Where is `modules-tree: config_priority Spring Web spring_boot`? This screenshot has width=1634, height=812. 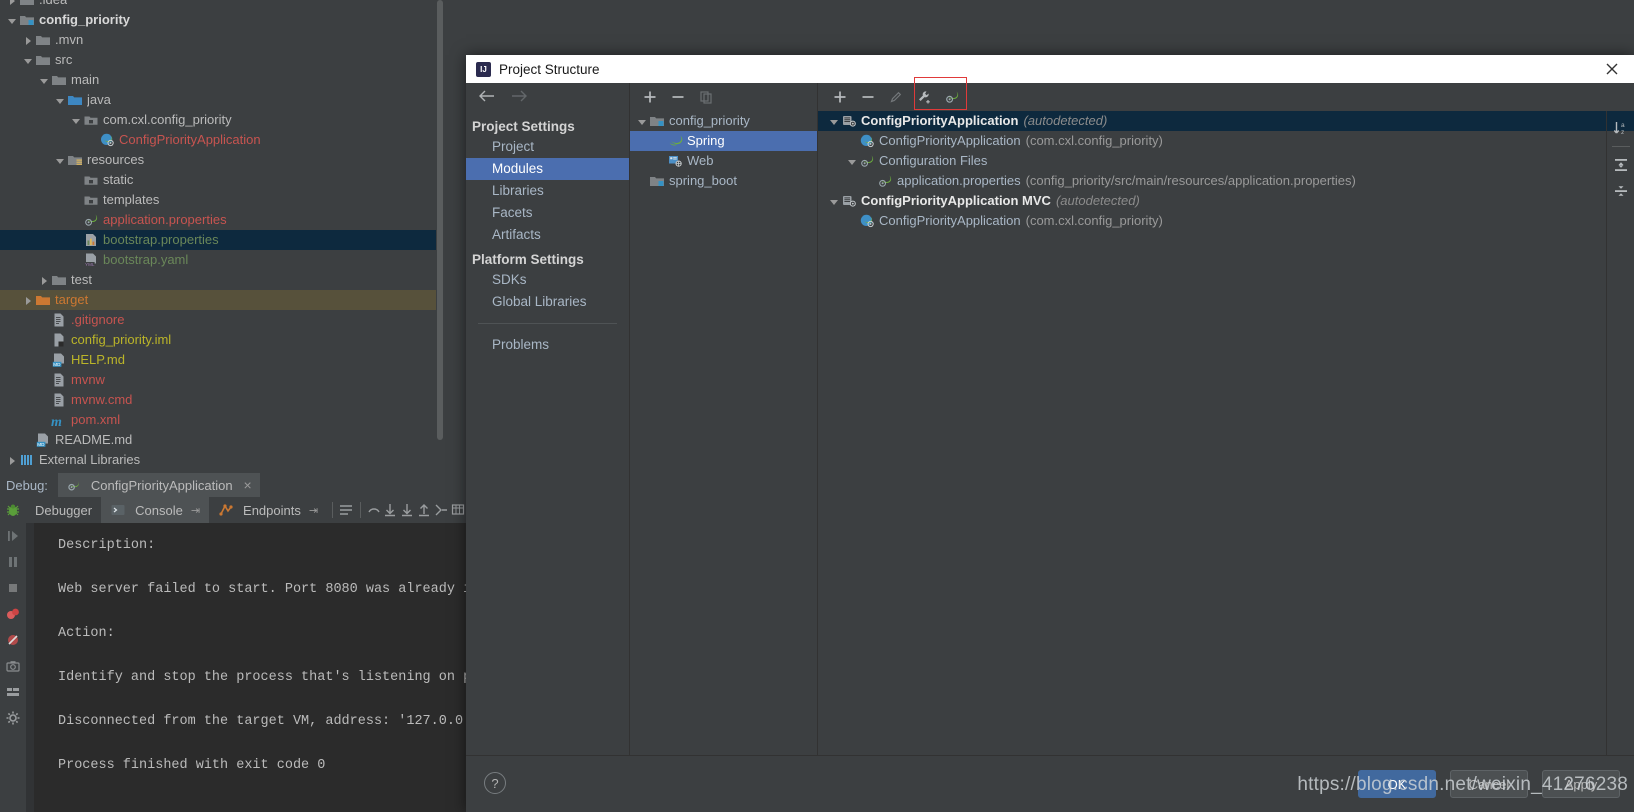 modules-tree: config_priority Spring Web spring_boot is located at coordinates (723, 151).